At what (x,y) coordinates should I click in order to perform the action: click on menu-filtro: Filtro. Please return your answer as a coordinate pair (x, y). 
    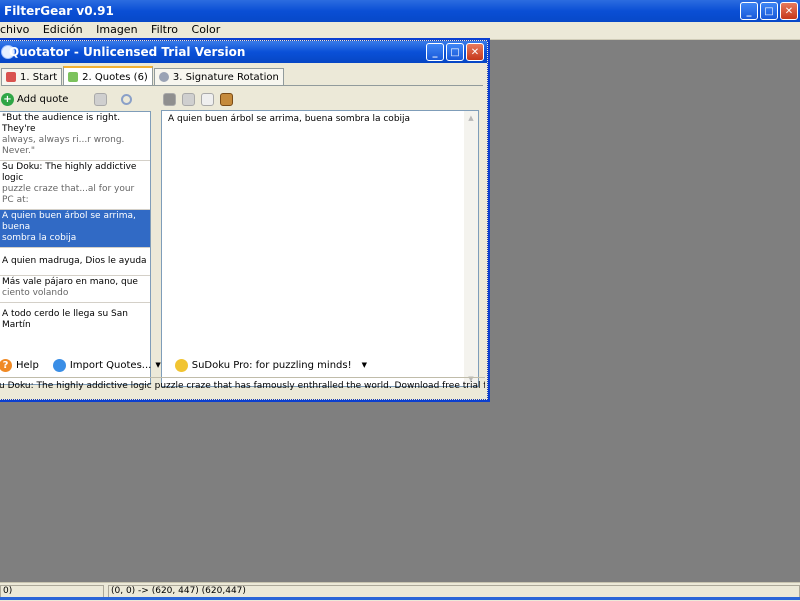
    Looking at the image, I should click on (164, 30).